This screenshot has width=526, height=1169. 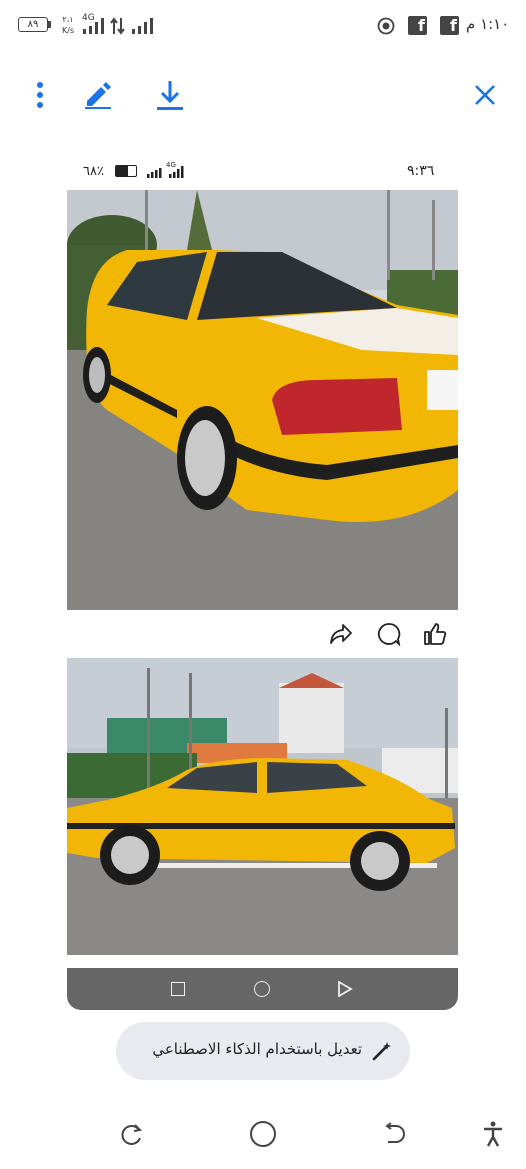 What do you see at coordinates (117, 26) in the screenshot?
I see `data-arrows-icon` at bounding box center [117, 26].